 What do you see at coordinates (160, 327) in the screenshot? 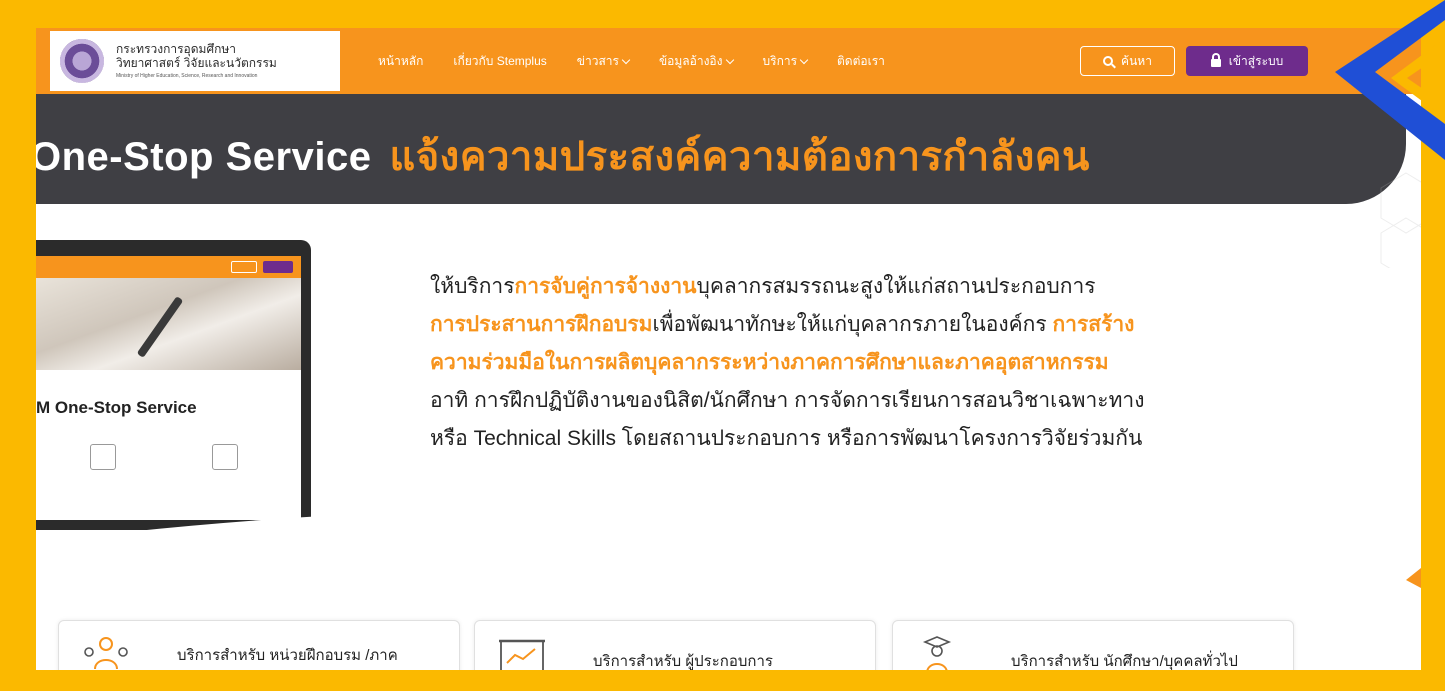
I see `pen-icon` at bounding box center [160, 327].